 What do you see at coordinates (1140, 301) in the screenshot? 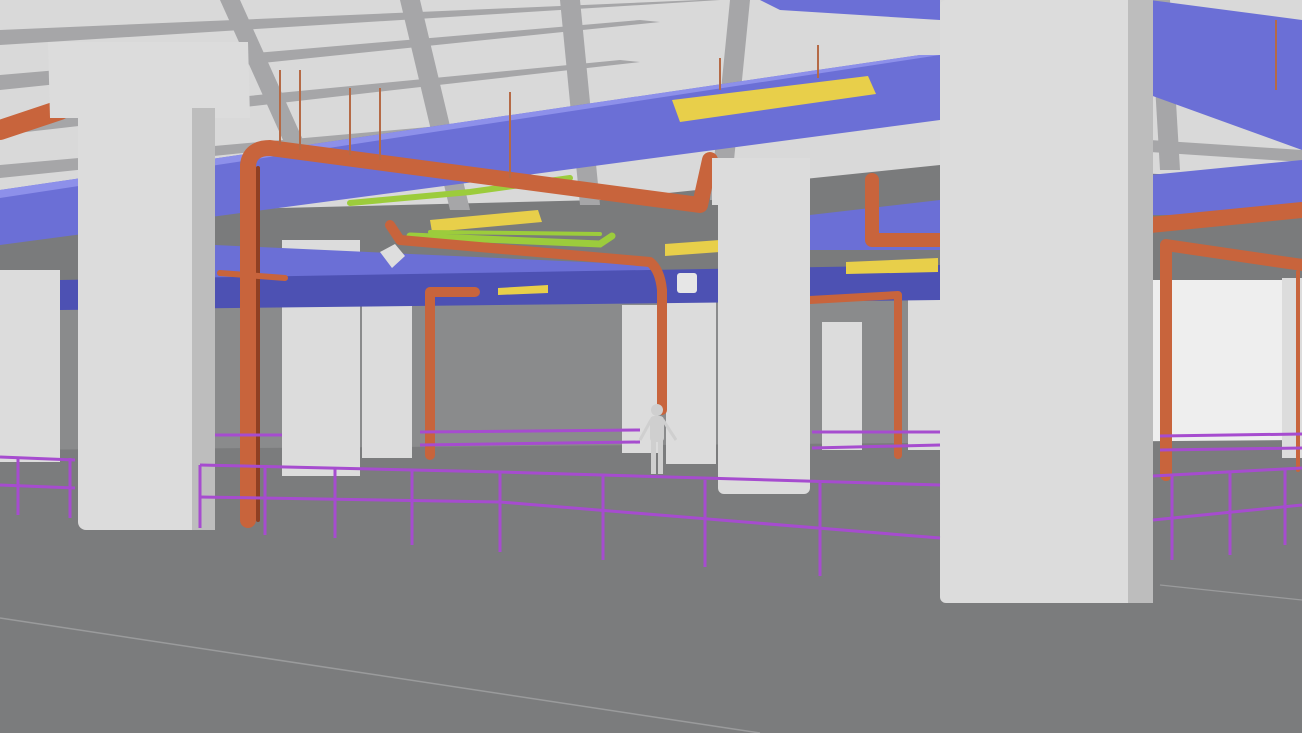
I see `column-shade` at bounding box center [1140, 301].